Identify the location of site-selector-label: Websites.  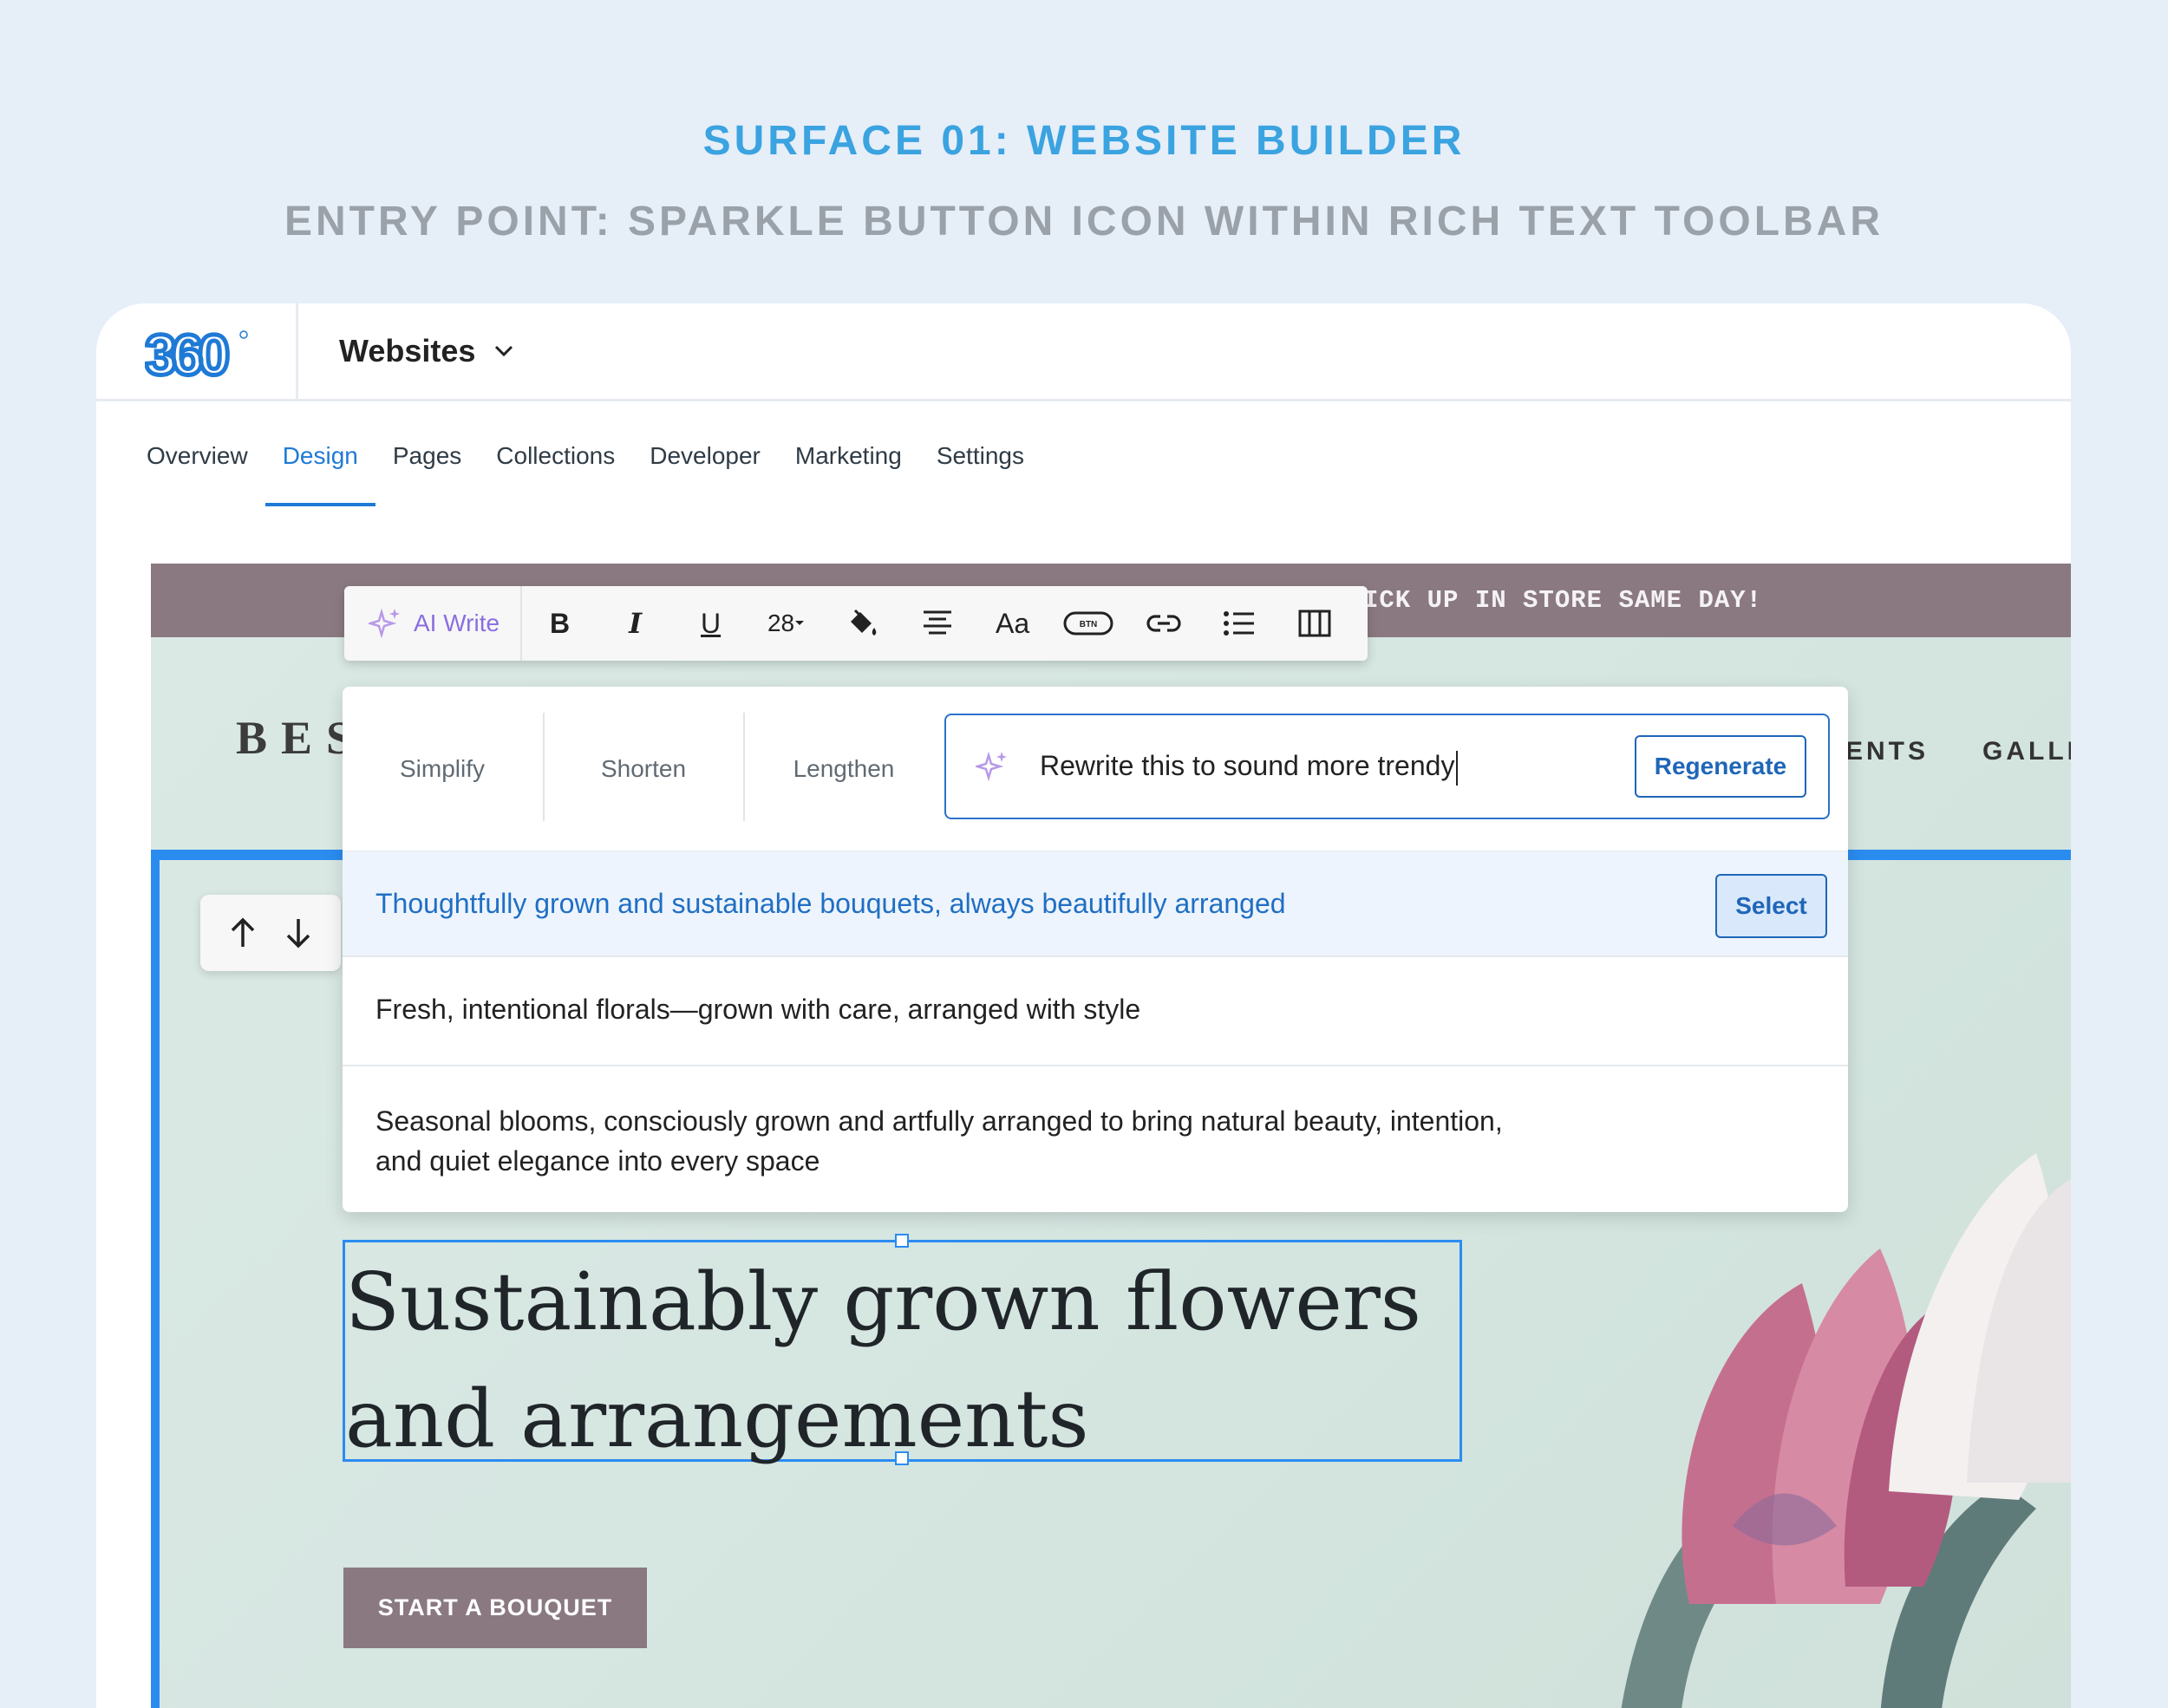
(407, 350).